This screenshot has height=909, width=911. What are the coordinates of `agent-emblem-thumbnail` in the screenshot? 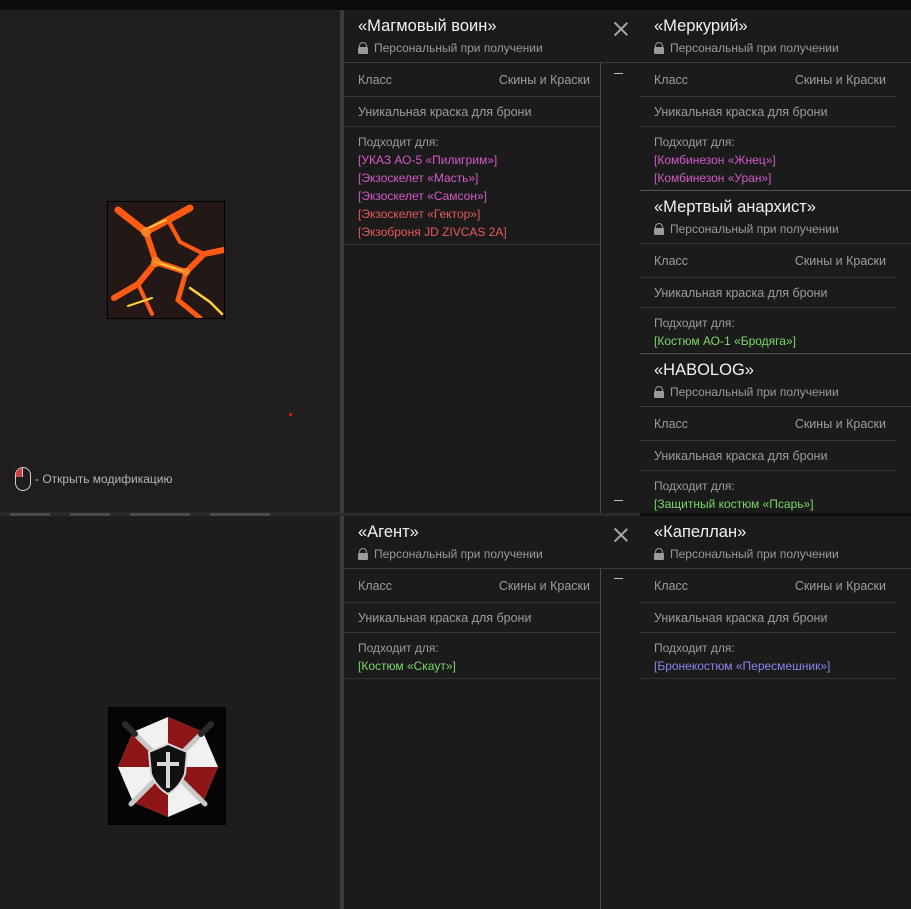 It's located at (167, 766).